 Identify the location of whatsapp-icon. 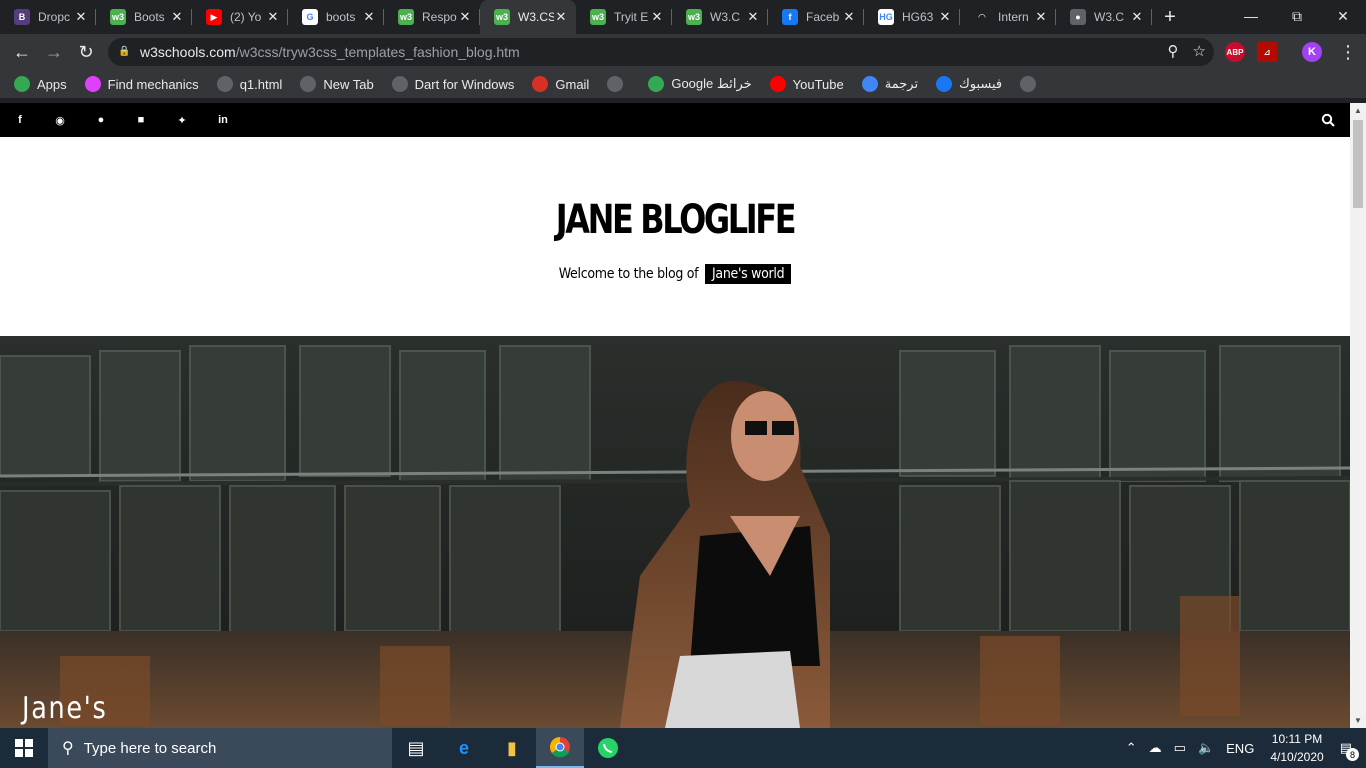
(608, 748).